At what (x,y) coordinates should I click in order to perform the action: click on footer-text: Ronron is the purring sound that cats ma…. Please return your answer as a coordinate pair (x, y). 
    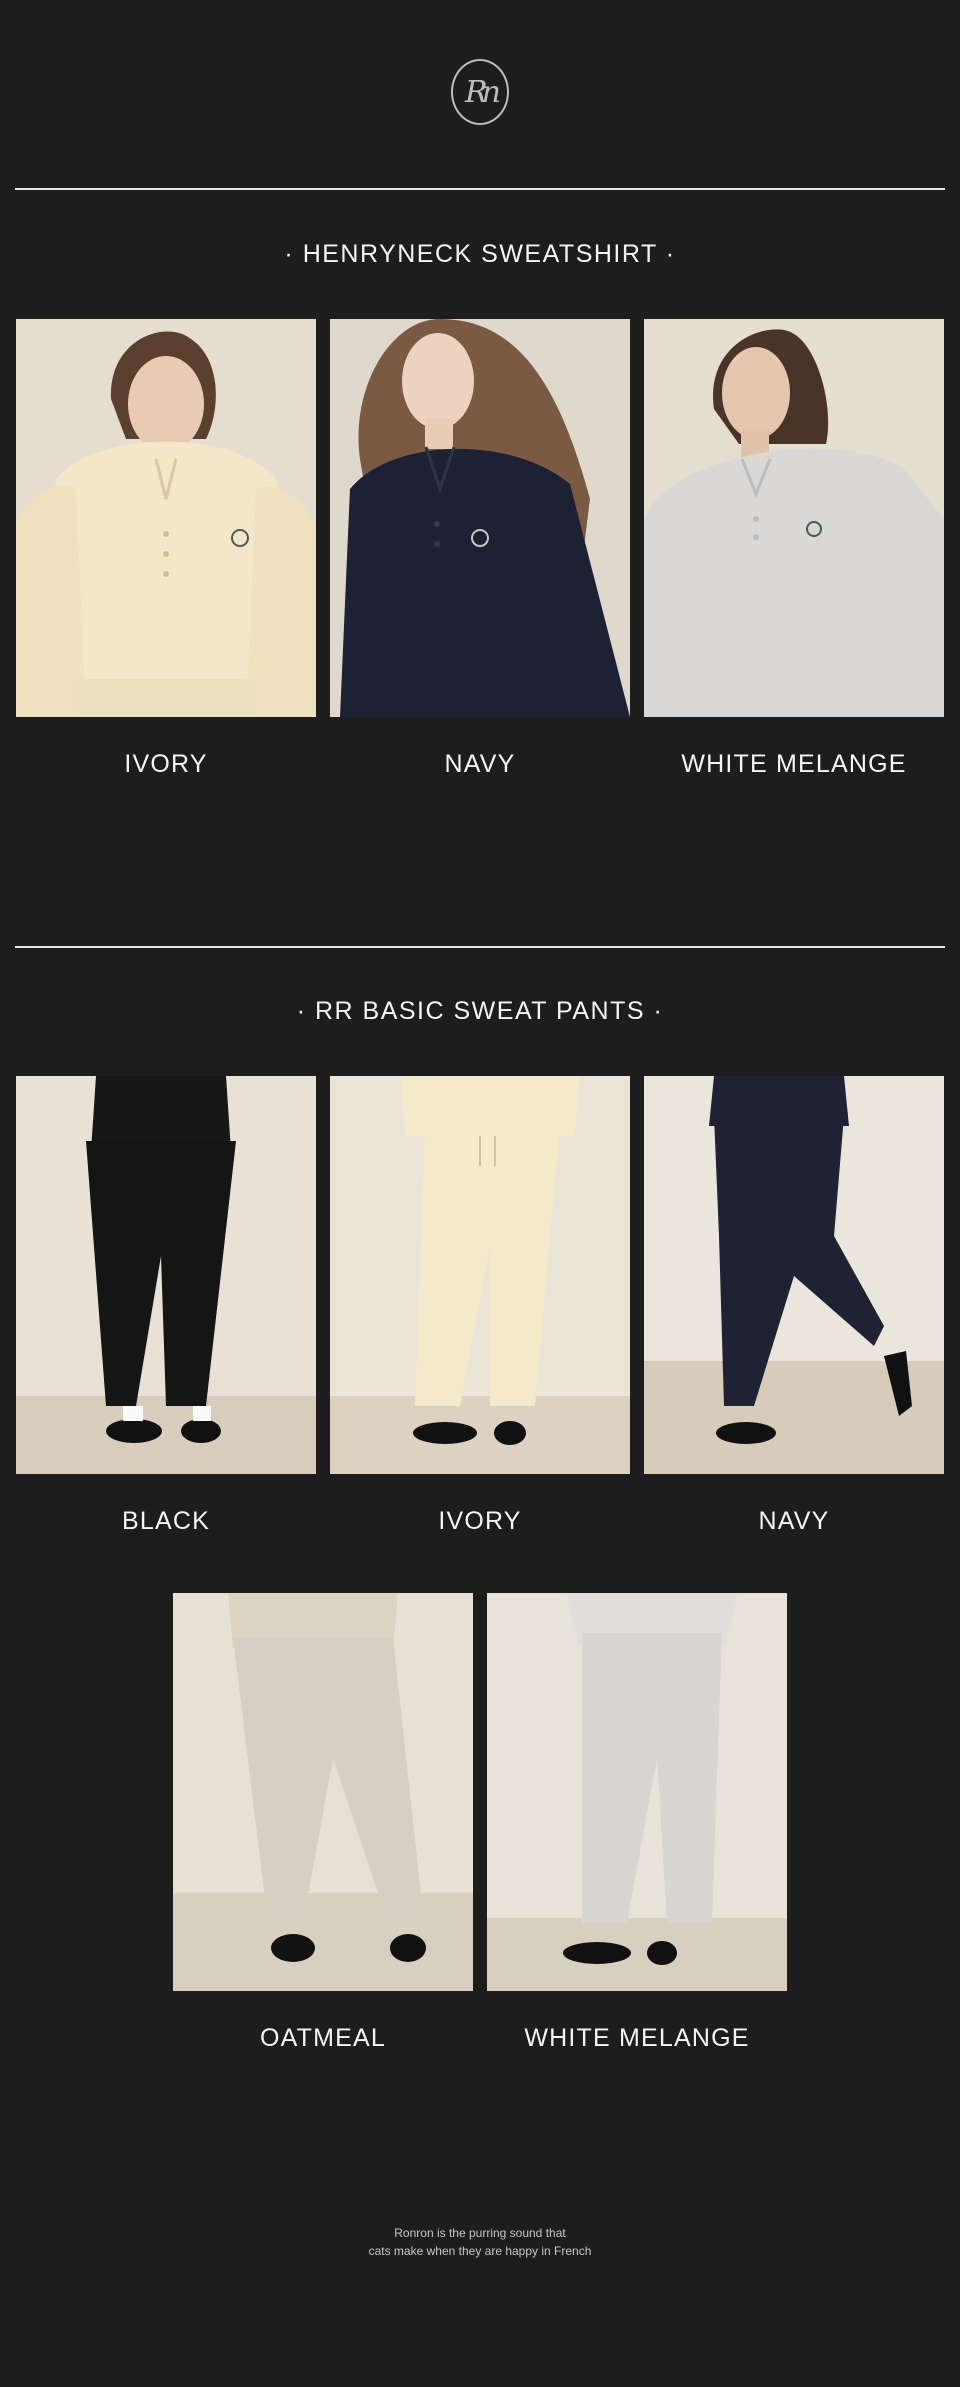
    Looking at the image, I should click on (480, 2242).